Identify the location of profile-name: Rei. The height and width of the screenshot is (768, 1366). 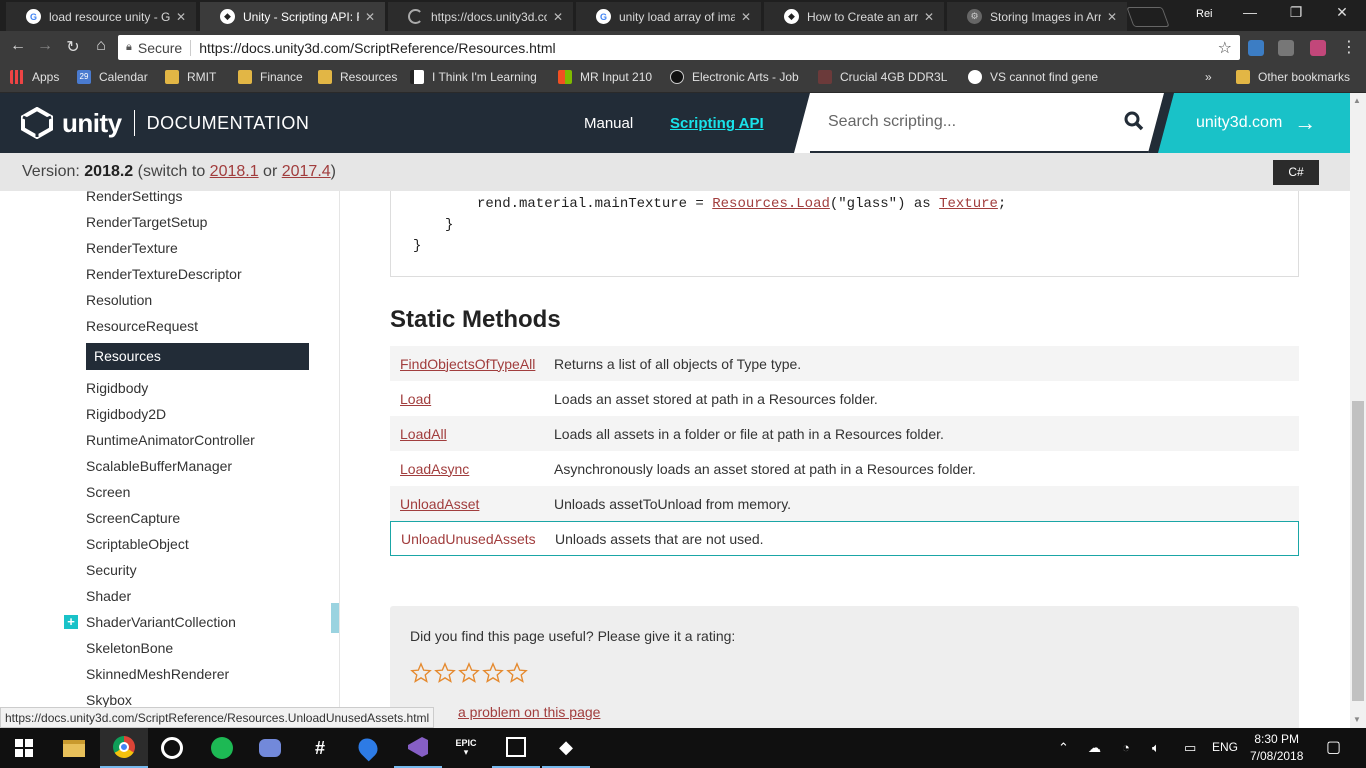
(1204, 14).